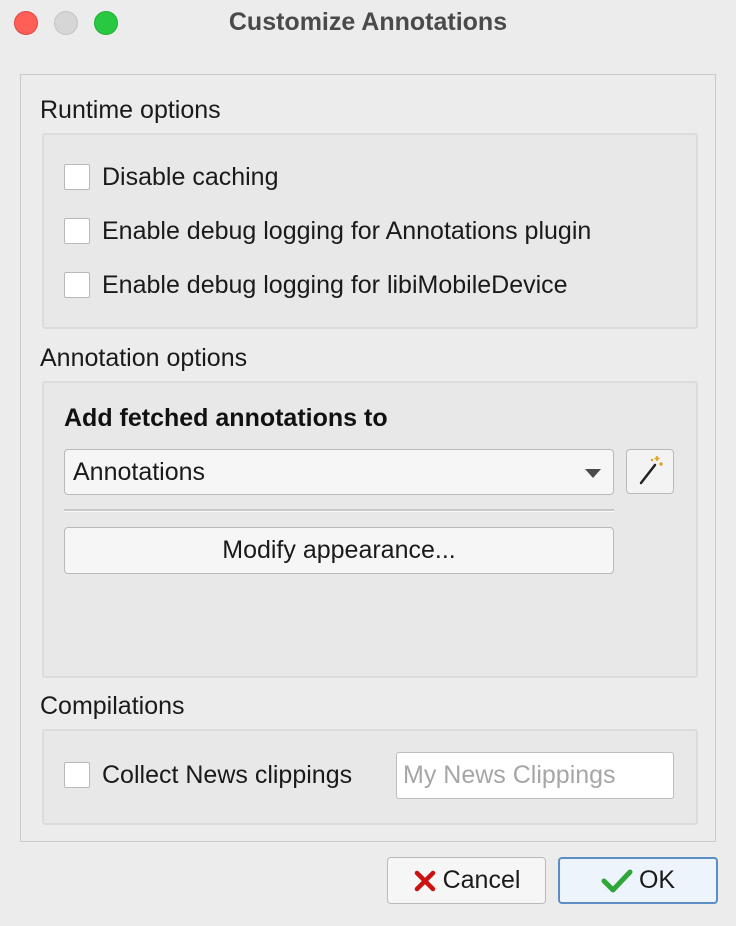 The image size is (736, 926). I want to click on divider, so click(339, 510).